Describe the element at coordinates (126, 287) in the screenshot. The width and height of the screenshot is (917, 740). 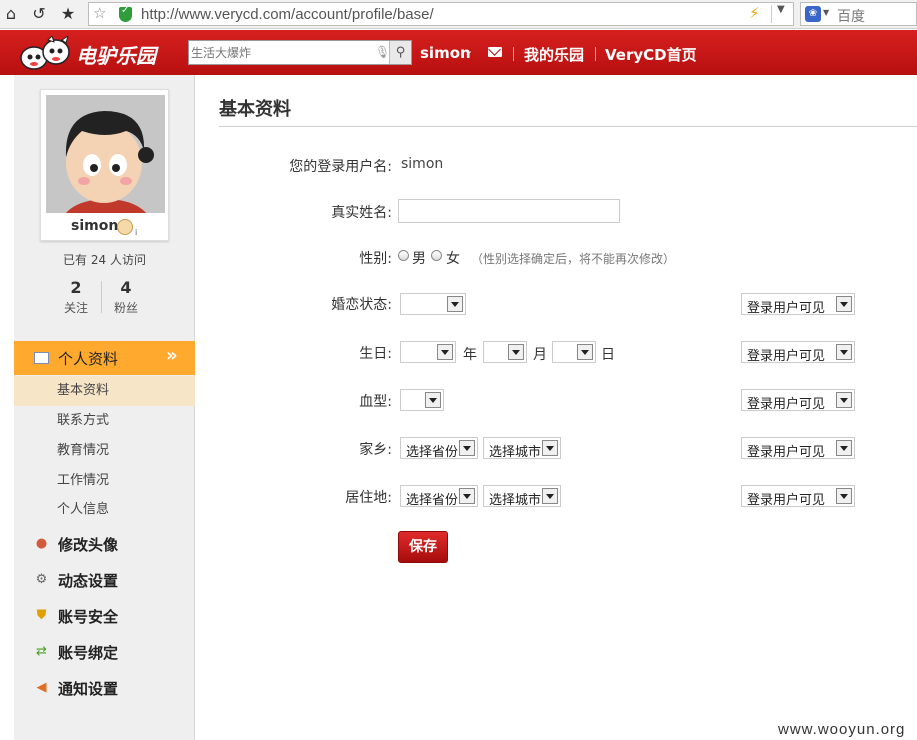
I see `fans-count: 4` at that location.